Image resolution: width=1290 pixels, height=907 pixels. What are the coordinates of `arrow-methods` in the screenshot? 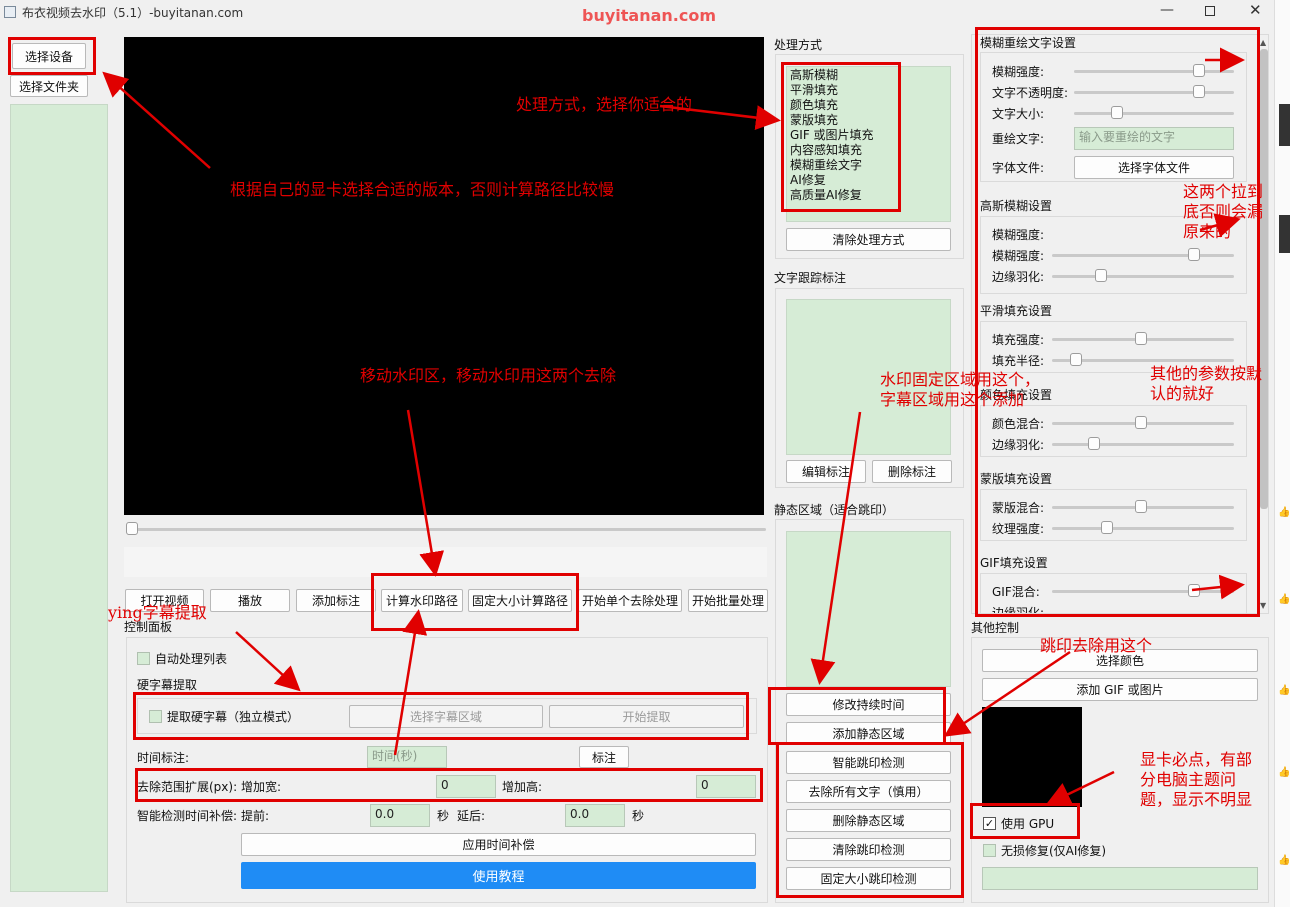 It's located at (720, 117).